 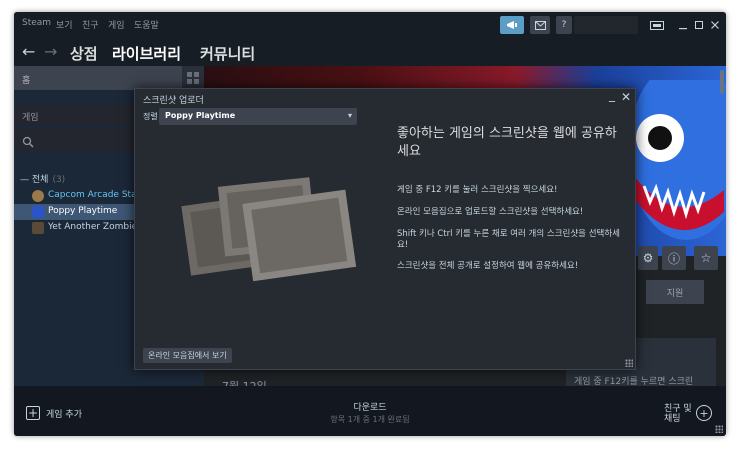 I want to click on screenshots-illustration-icon, so click(x=269, y=229).